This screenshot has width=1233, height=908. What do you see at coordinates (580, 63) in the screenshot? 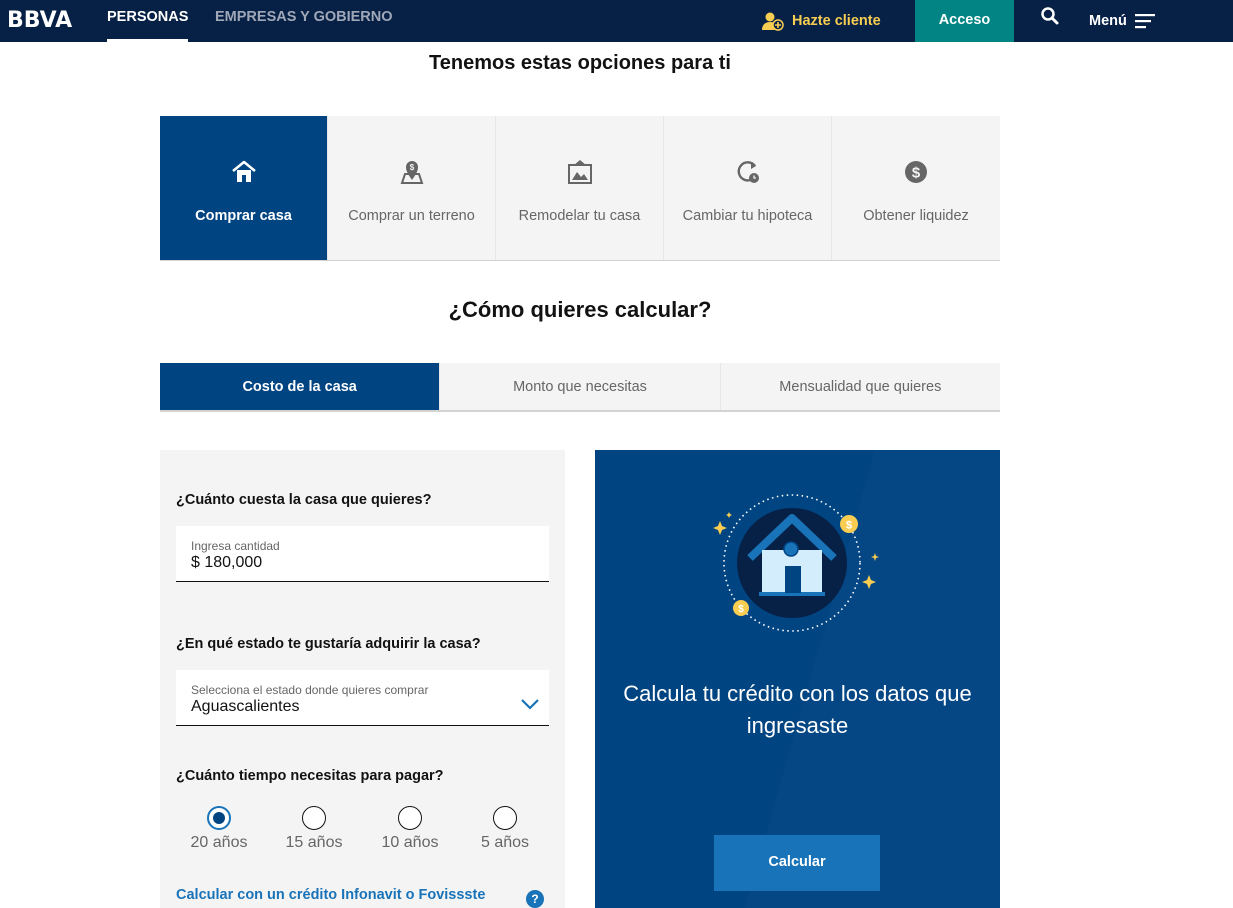
I see `options-title: Tenemos estas opciones para ti` at bounding box center [580, 63].